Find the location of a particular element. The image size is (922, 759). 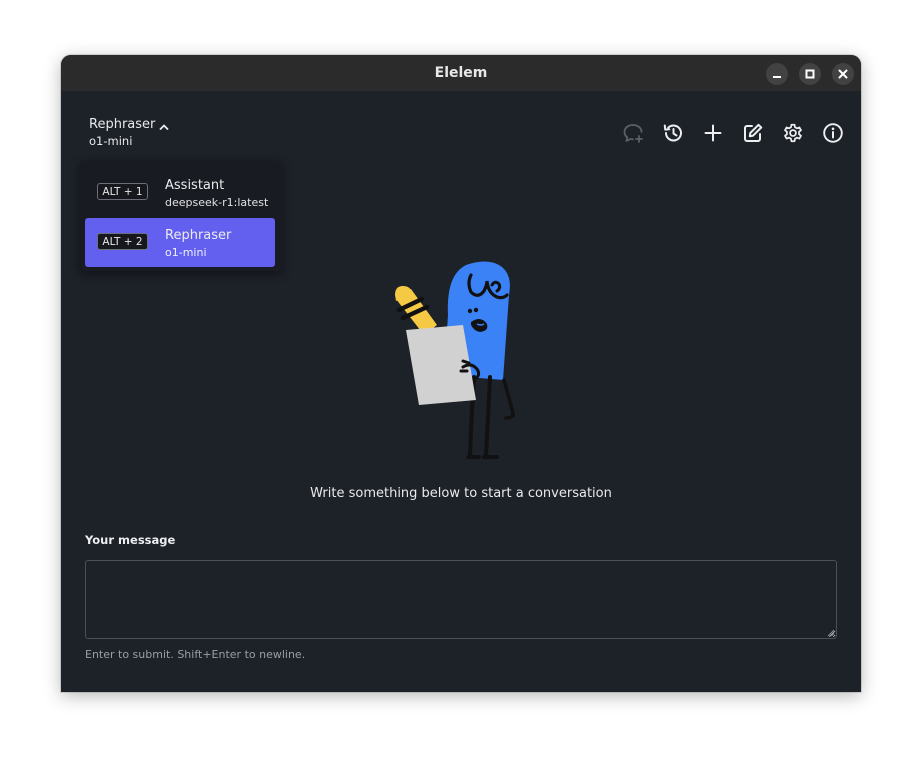

maximize-icon is located at coordinates (810, 74).